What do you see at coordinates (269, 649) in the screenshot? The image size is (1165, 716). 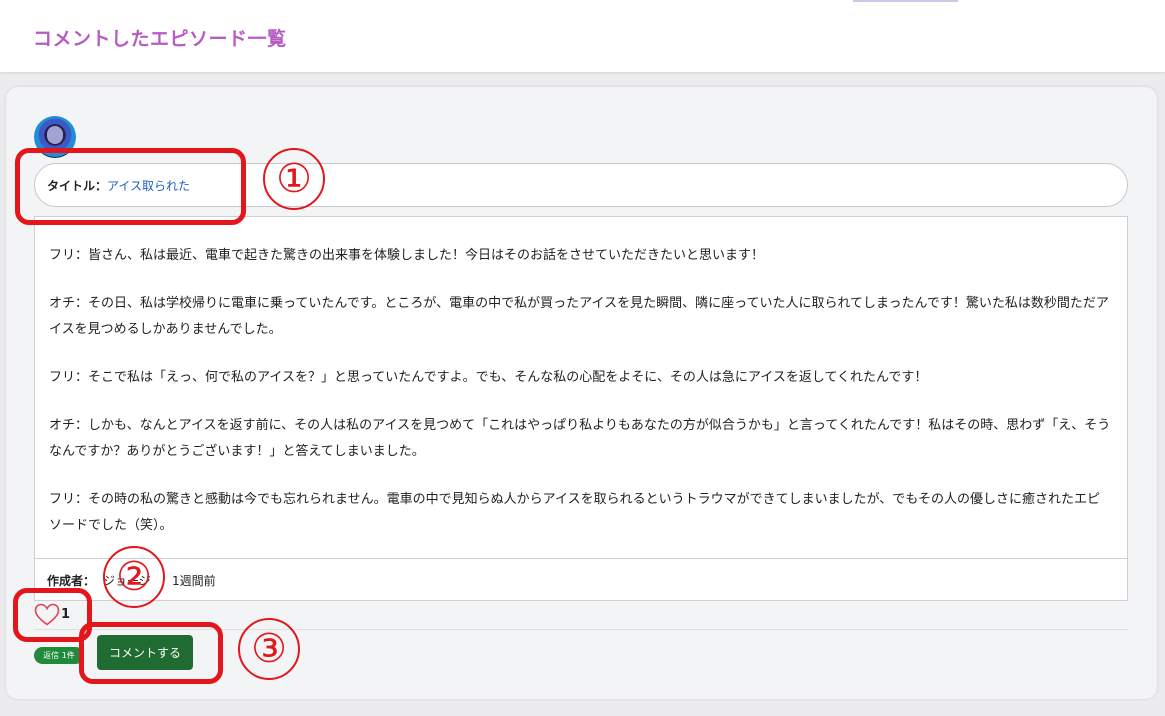 I see `annotation-number-3: ③` at bounding box center [269, 649].